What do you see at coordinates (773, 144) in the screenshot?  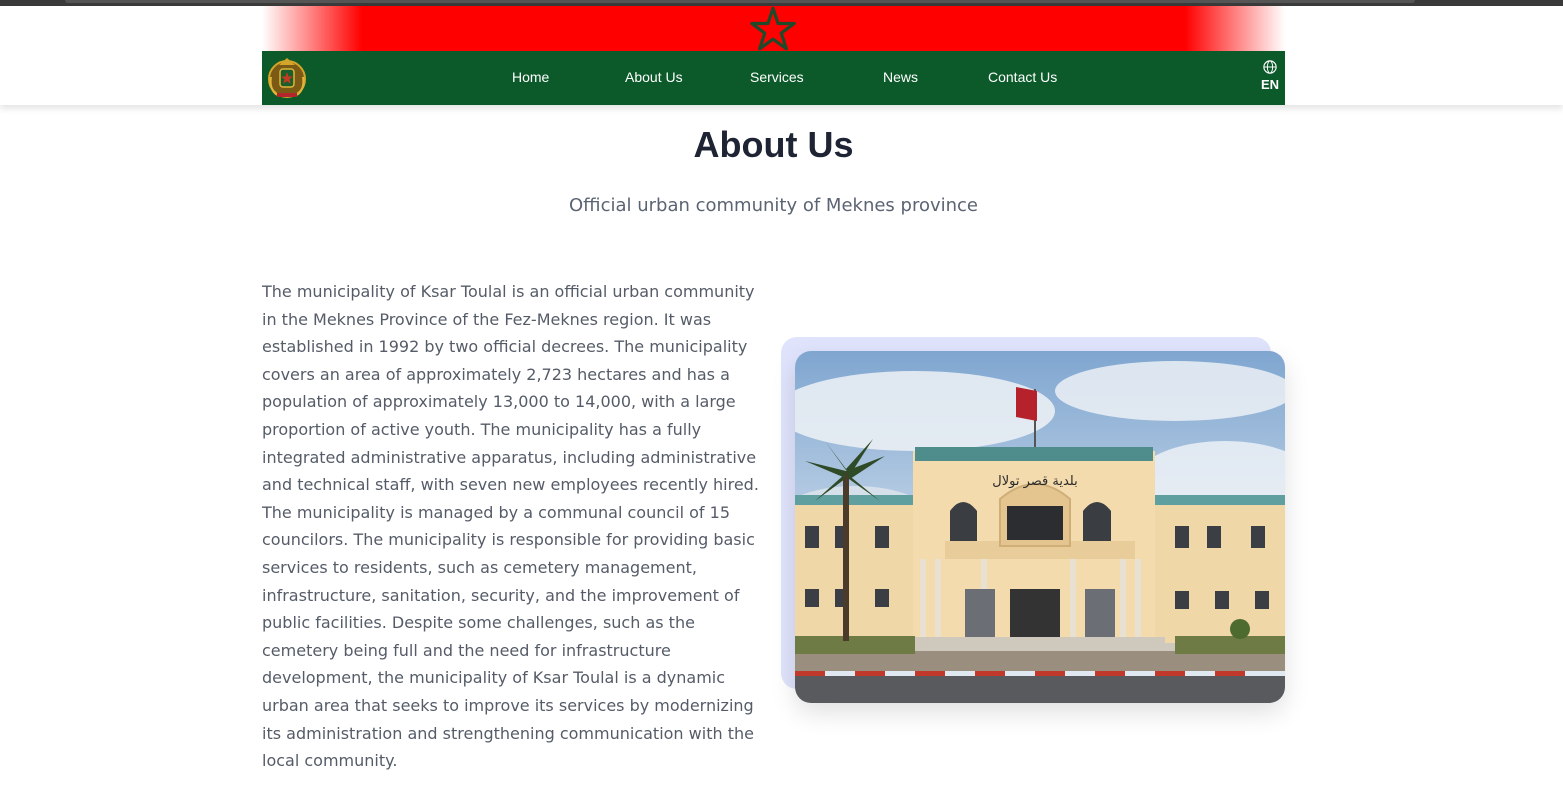 I see `page-title: About Us` at bounding box center [773, 144].